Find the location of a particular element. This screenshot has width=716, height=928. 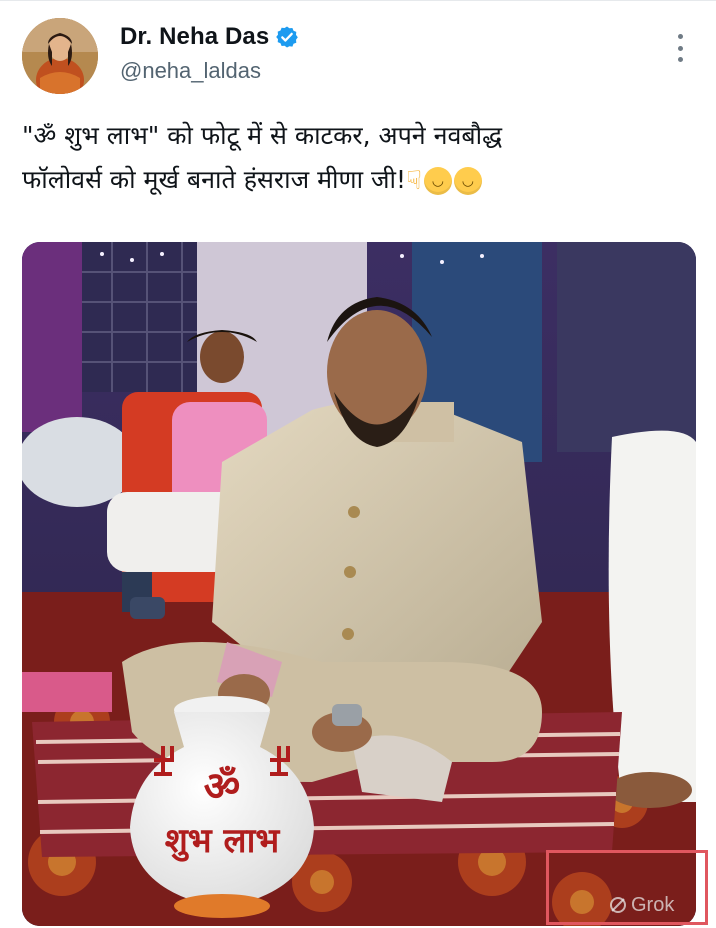

tweet-text-line-2-text: फॉलोवर्स को मूर्ख बनाते हंसराज मीणा जी! is located at coordinates (214, 179).